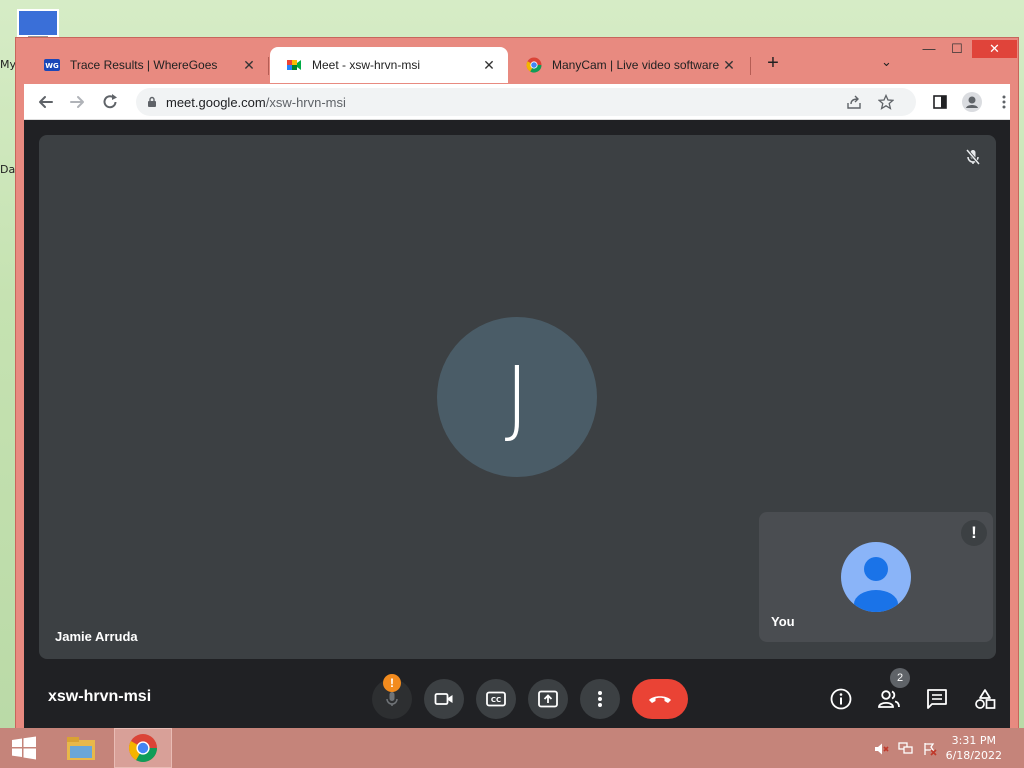  Describe the element at coordinates (526, 102) in the screenshot. I see `address-bar: meet.google.com/xsw-hrvn-msi` at that location.